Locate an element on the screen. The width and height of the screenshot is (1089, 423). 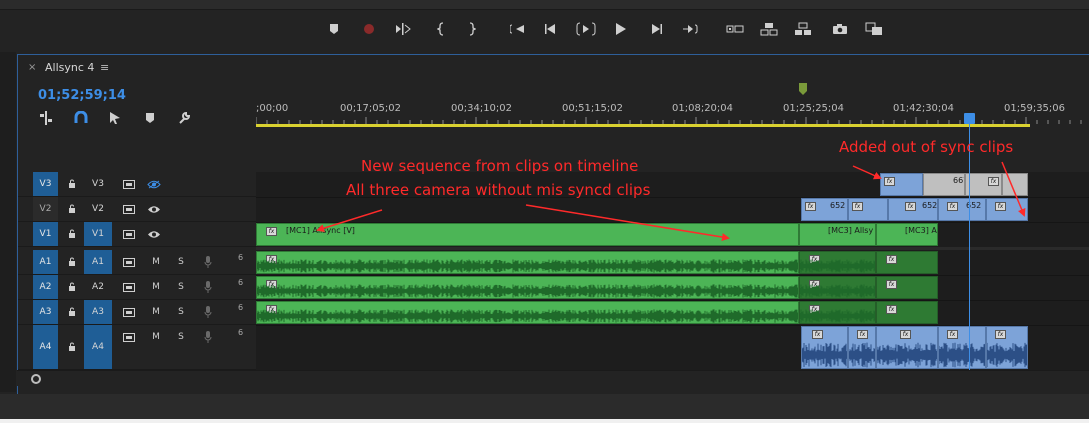
sequence-name: Allsync 4 is located at coordinates (69, 67).